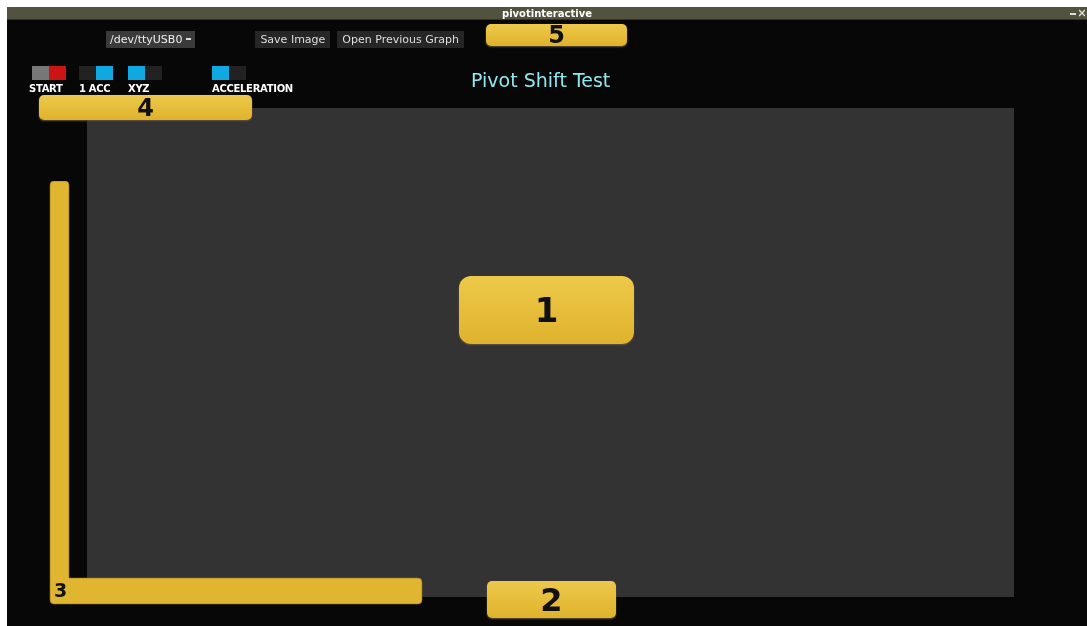 This screenshot has width=1087, height=626. What do you see at coordinates (556, 35) in the screenshot?
I see `callout-marker: 5` at bounding box center [556, 35].